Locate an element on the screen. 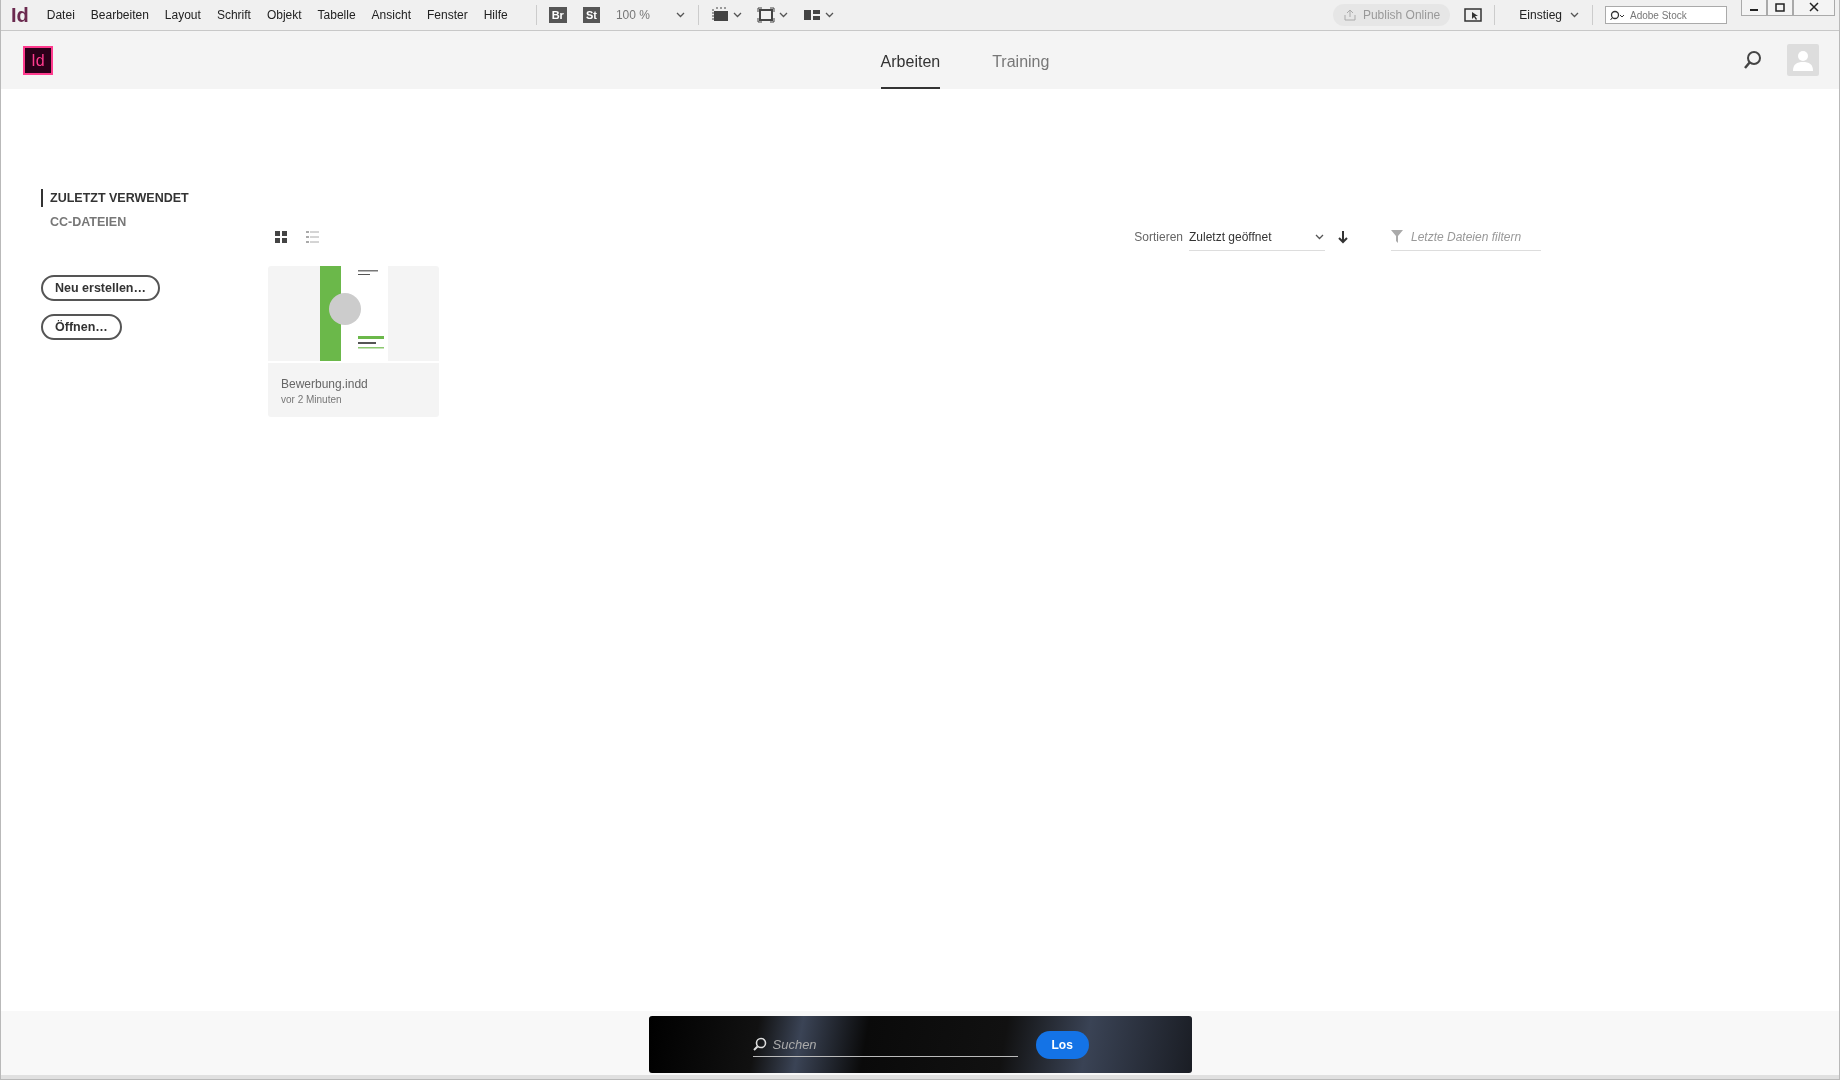 The height and width of the screenshot is (1080, 1840). menu-item: Ansicht is located at coordinates (391, 15).